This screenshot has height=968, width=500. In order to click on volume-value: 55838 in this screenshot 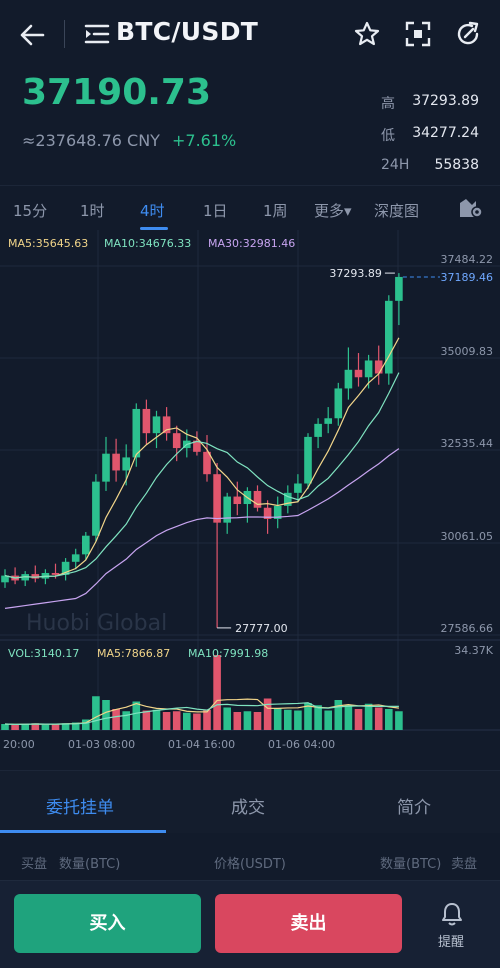, I will do `click(456, 165)`.